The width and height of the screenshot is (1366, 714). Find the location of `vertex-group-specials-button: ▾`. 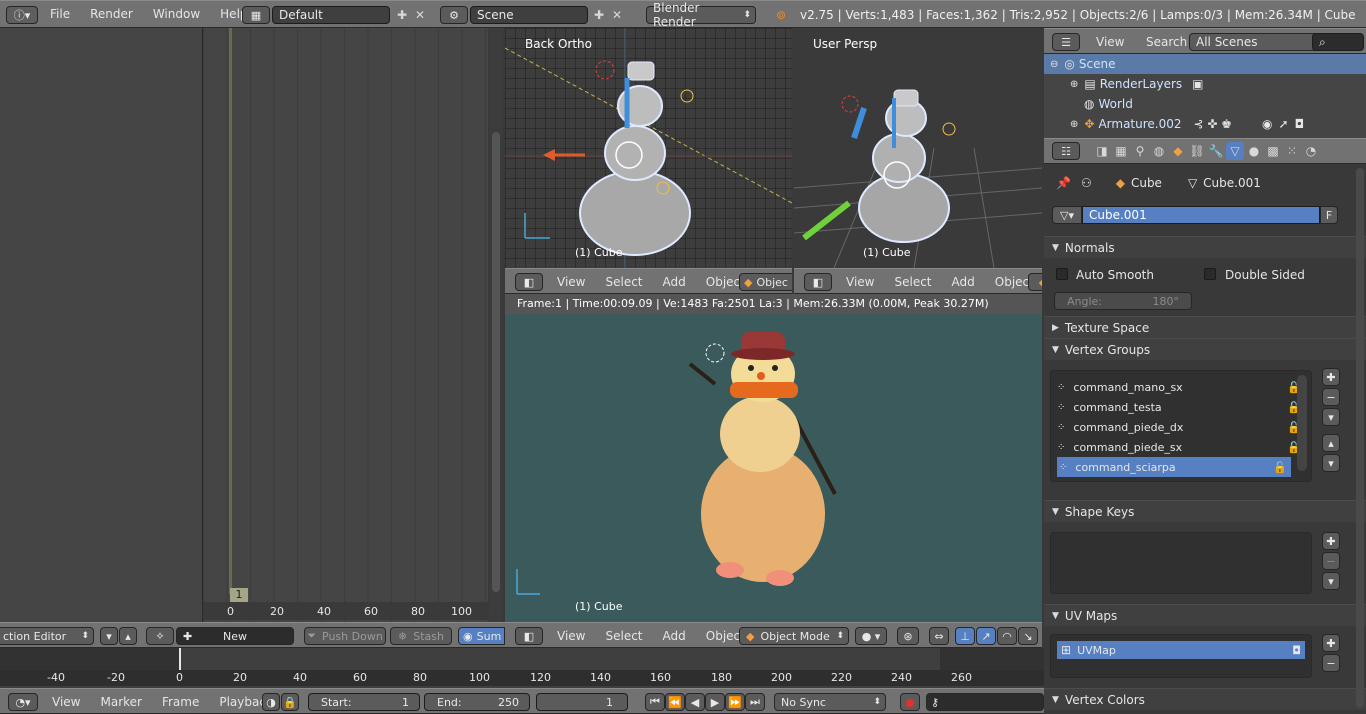

vertex-group-specials-button: ▾ is located at coordinates (1331, 417).